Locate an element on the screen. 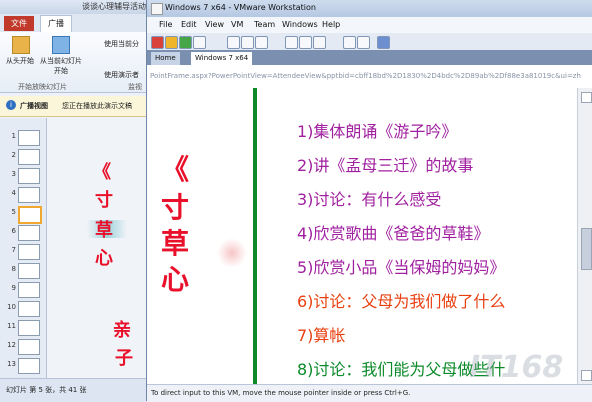 The height and width of the screenshot is (402, 592). slide-canvas: 《寸草心亲子 is located at coordinates (98, 248).